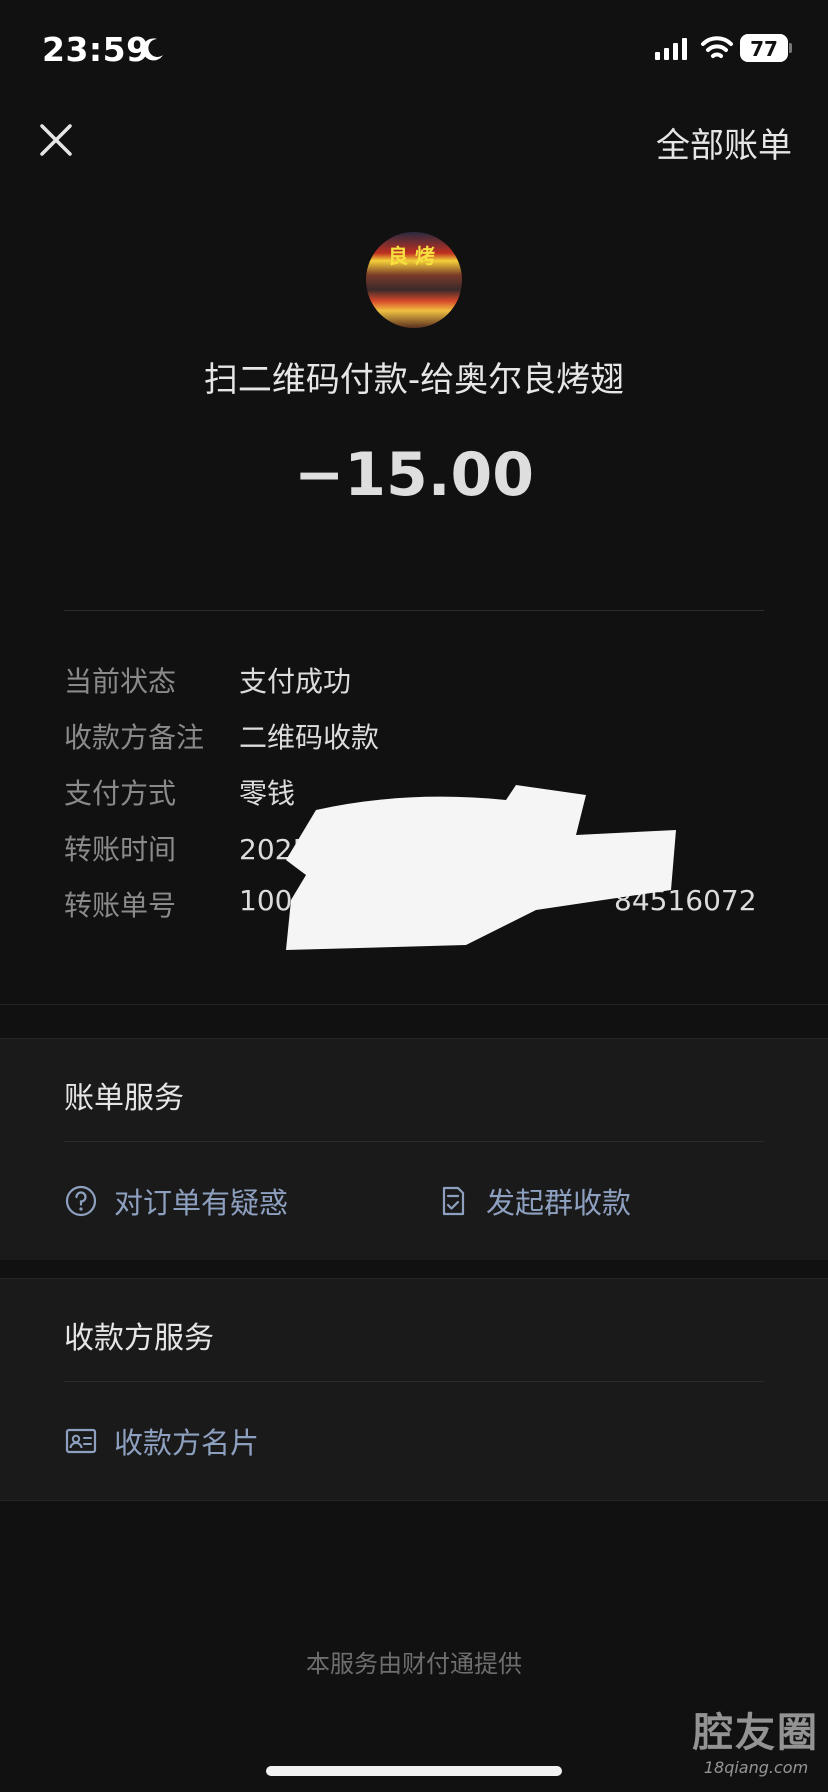 The image size is (828, 1792). I want to click on merchant-title: 扫二维码付款-给奥尔良烤翅, so click(414, 380).